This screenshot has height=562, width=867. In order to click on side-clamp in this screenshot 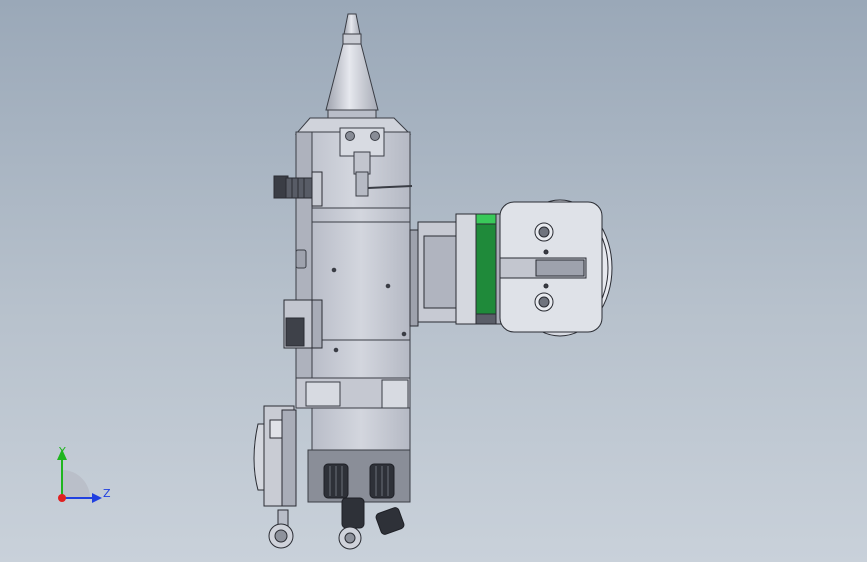, I will do `click(303, 324)`.